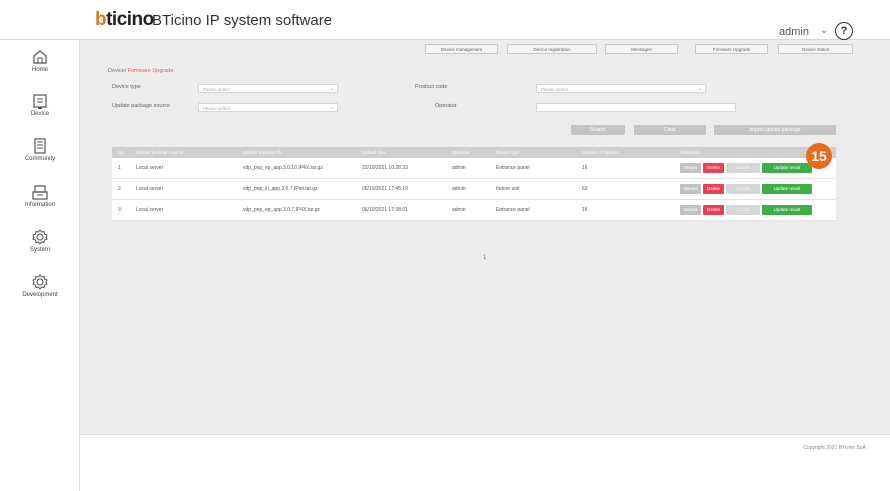 Image resolution: width=890 pixels, height=491 pixels. What do you see at coordinates (484, 258) in the screenshot?
I see `pagination-page: 1` at bounding box center [484, 258].